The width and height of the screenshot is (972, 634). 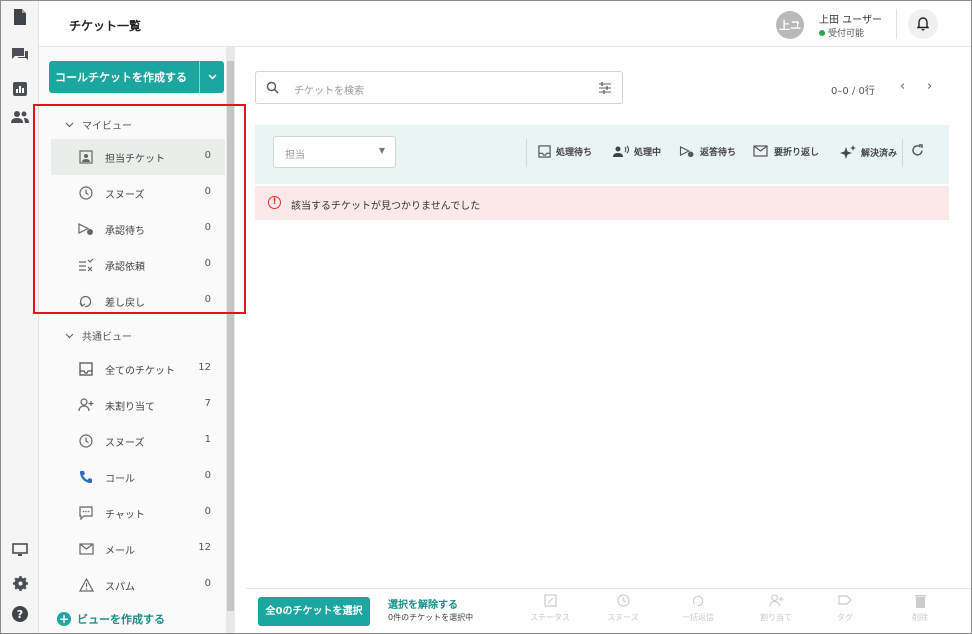 What do you see at coordinates (138, 301) in the screenshot?
I see `sidebar-item-sendback: 差し戻し 0` at bounding box center [138, 301].